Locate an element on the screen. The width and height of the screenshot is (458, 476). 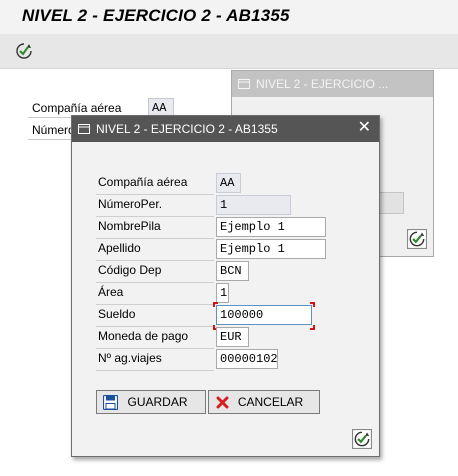
currency-input: EUR is located at coordinates (232, 337).